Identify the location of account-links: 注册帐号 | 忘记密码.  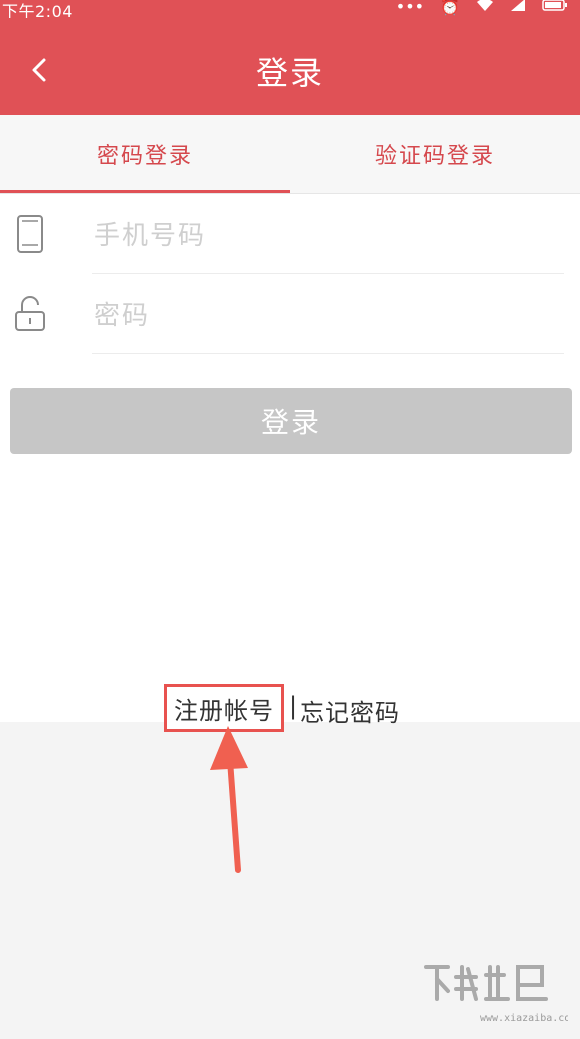
(290, 709).